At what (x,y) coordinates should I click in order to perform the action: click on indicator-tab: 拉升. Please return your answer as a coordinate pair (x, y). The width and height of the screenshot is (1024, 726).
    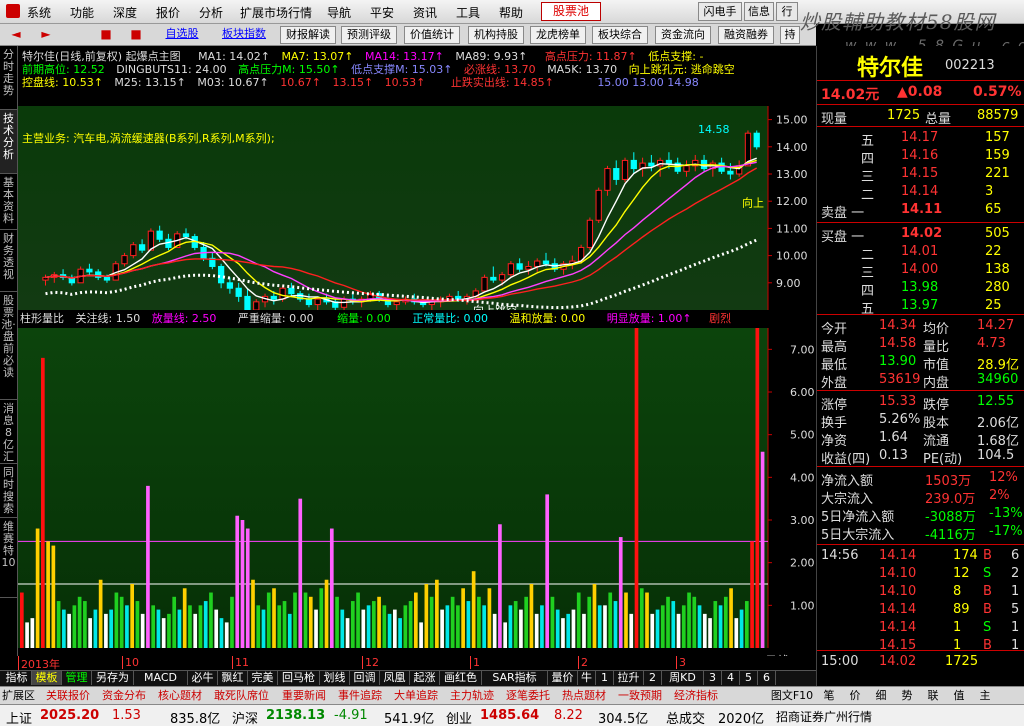
    Looking at the image, I should click on (629, 678).